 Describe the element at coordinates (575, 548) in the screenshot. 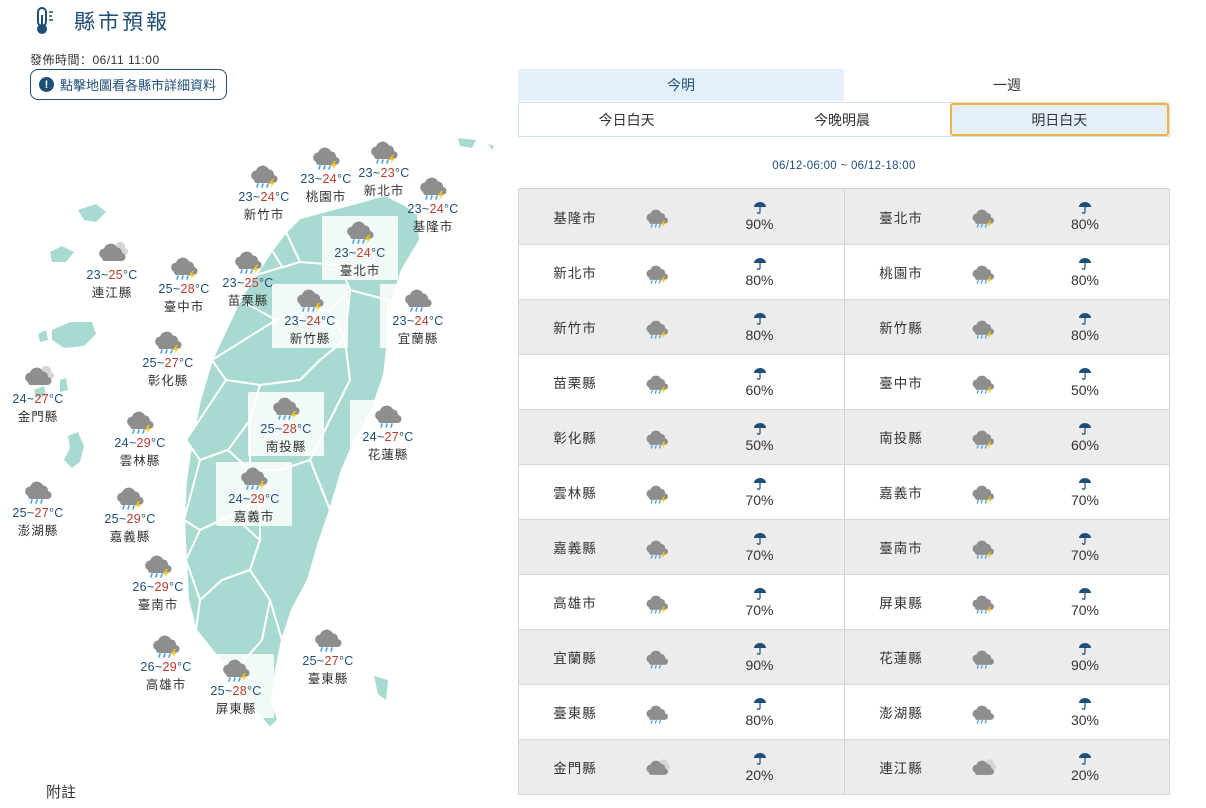

I see `county-name: 嘉義縣` at that location.